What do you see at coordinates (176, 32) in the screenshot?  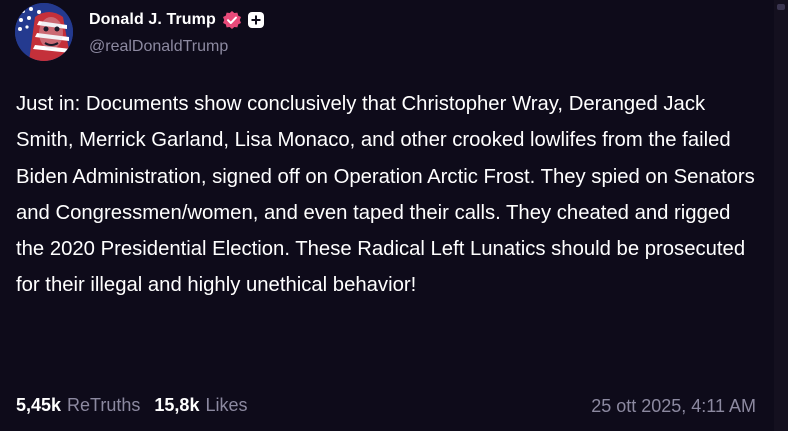 I see `post-header: Donald J. Trump @realDonaldTrump` at bounding box center [176, 32].